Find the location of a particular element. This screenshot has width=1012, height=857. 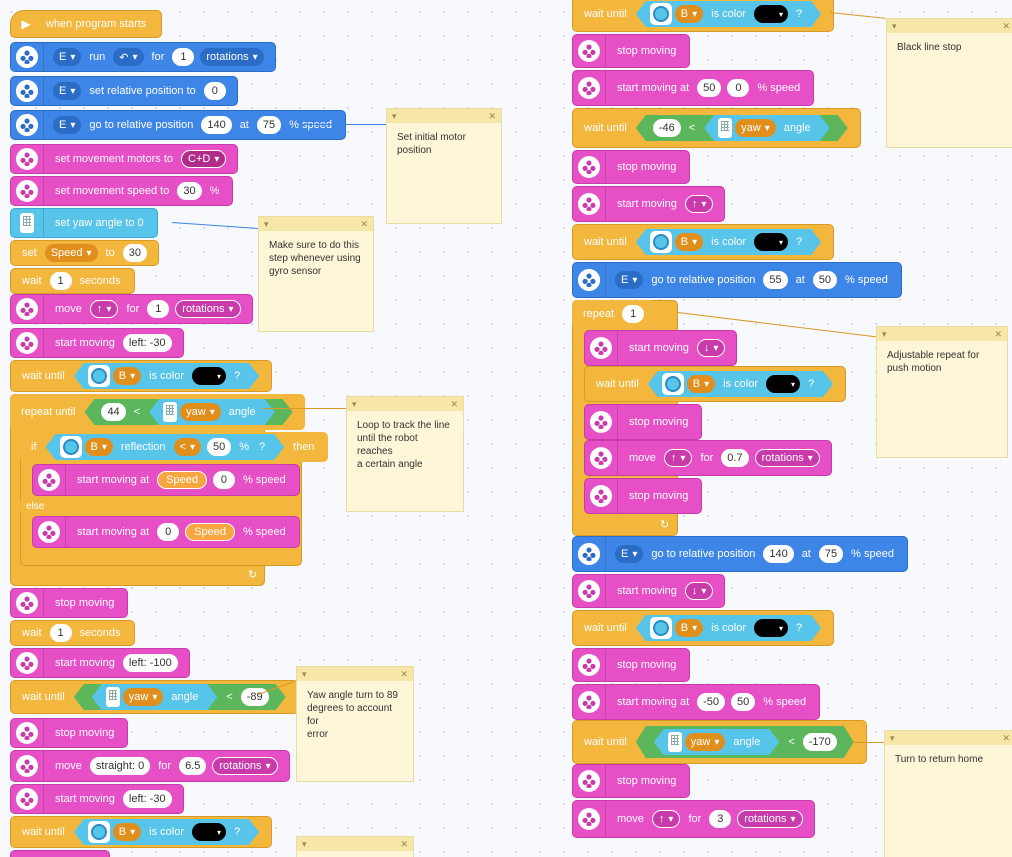

start-moving-block: start moving ↑ is located at coordinates (649, 204).